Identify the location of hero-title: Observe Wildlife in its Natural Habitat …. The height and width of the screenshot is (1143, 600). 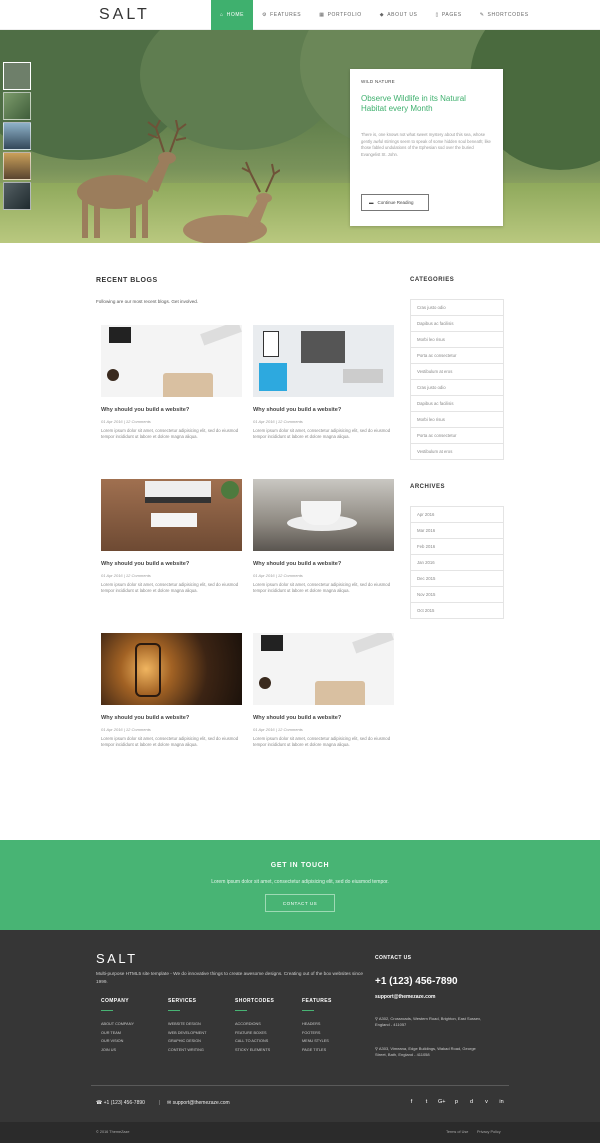
(426, 104).